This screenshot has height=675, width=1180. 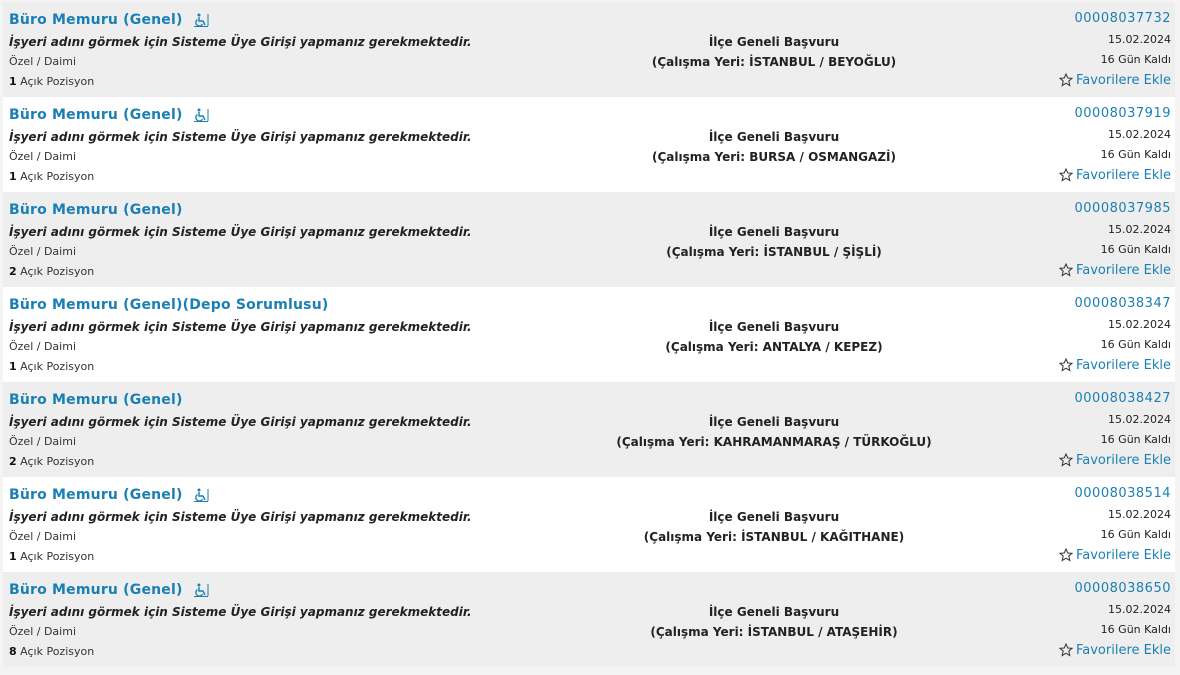 What do you see at coordinates (1115, 494) in the screenshot?
I see `reference-number-link: 00008038514` at bounding box center [1115, 494].